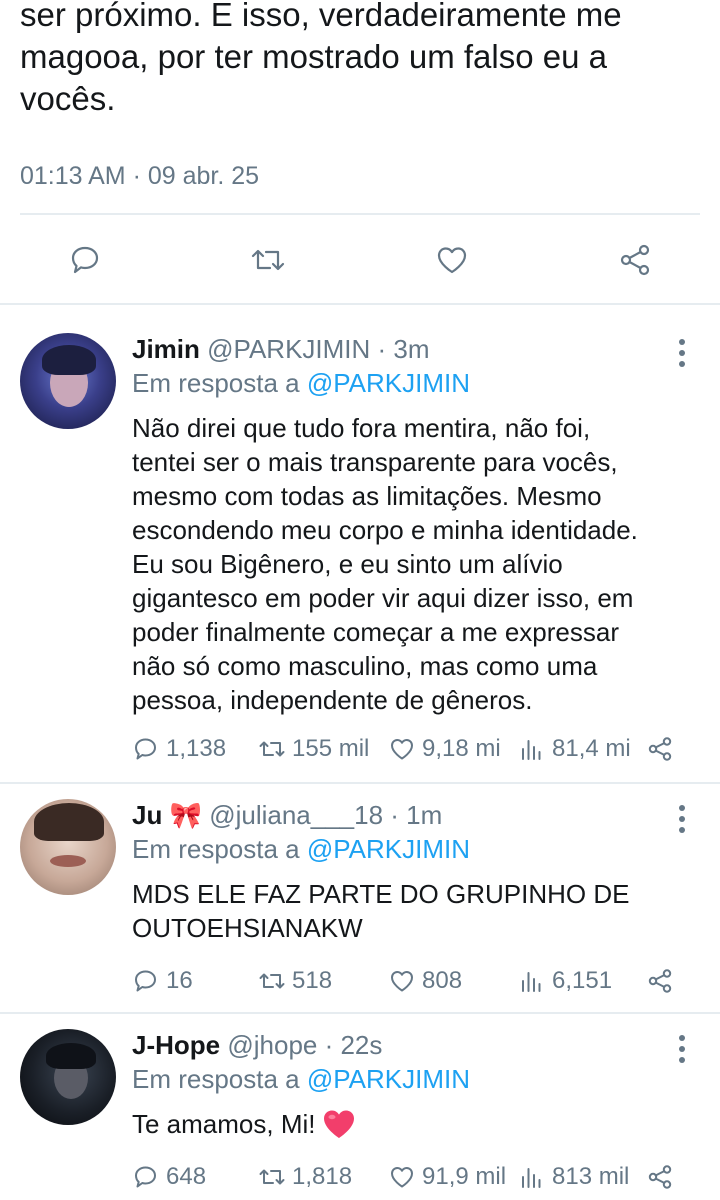 This screenshot has height=1200, width=720. Describe the element at coordinates (185, 815) in the screenshot. I see `ribbon-emoji: 🎀` at that location.